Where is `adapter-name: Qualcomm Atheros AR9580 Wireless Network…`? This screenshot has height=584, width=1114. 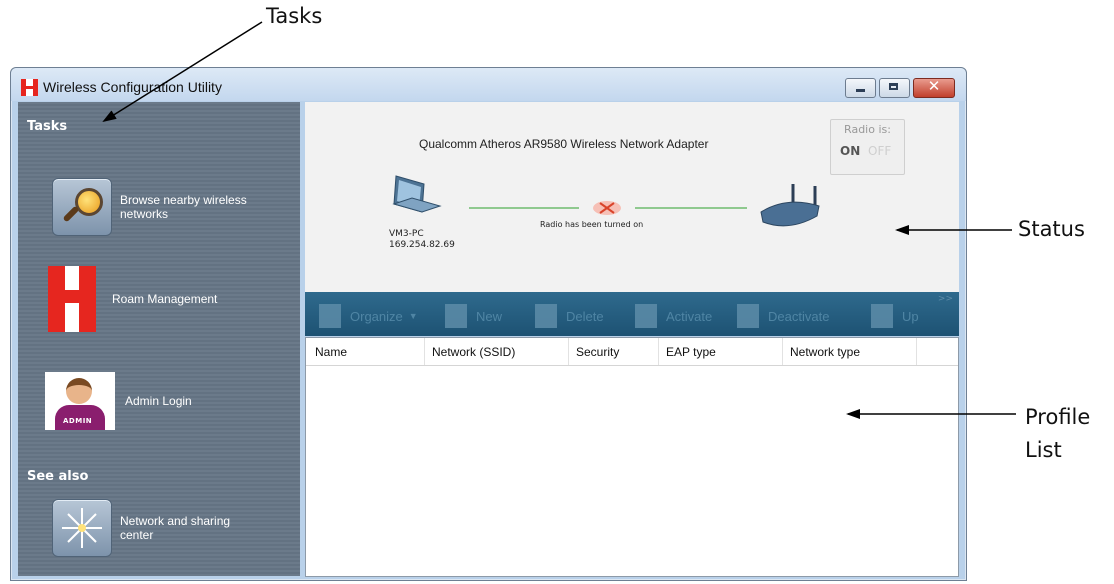
adapter-name: Qualcomm Atheros AR9580 Wireless Network… is located at coordinates (564, 144).